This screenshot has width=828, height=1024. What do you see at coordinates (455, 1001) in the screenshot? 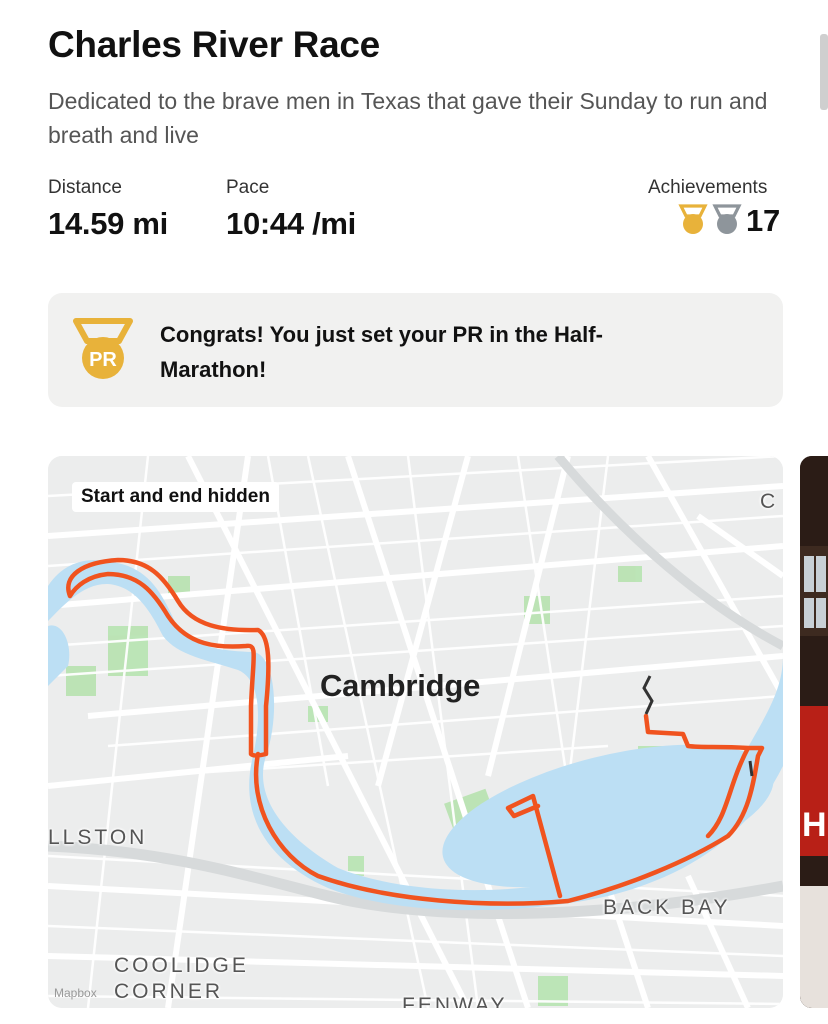
I see `neighborhood-fenway: FENWAY` at bounding box center [455, 1001].